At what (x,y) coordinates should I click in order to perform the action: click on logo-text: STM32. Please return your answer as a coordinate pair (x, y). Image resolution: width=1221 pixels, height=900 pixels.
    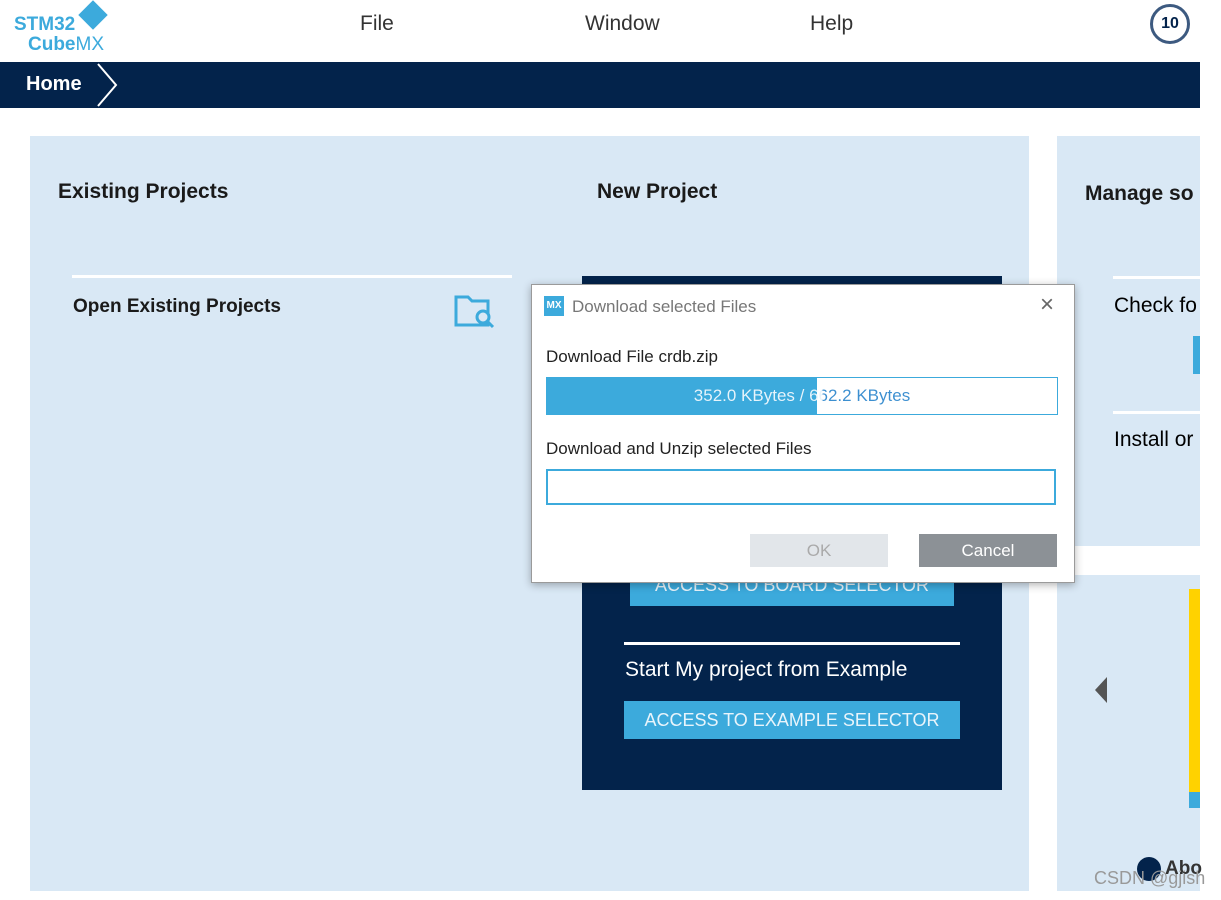
    Looking at the image, I should click on (45, 24).